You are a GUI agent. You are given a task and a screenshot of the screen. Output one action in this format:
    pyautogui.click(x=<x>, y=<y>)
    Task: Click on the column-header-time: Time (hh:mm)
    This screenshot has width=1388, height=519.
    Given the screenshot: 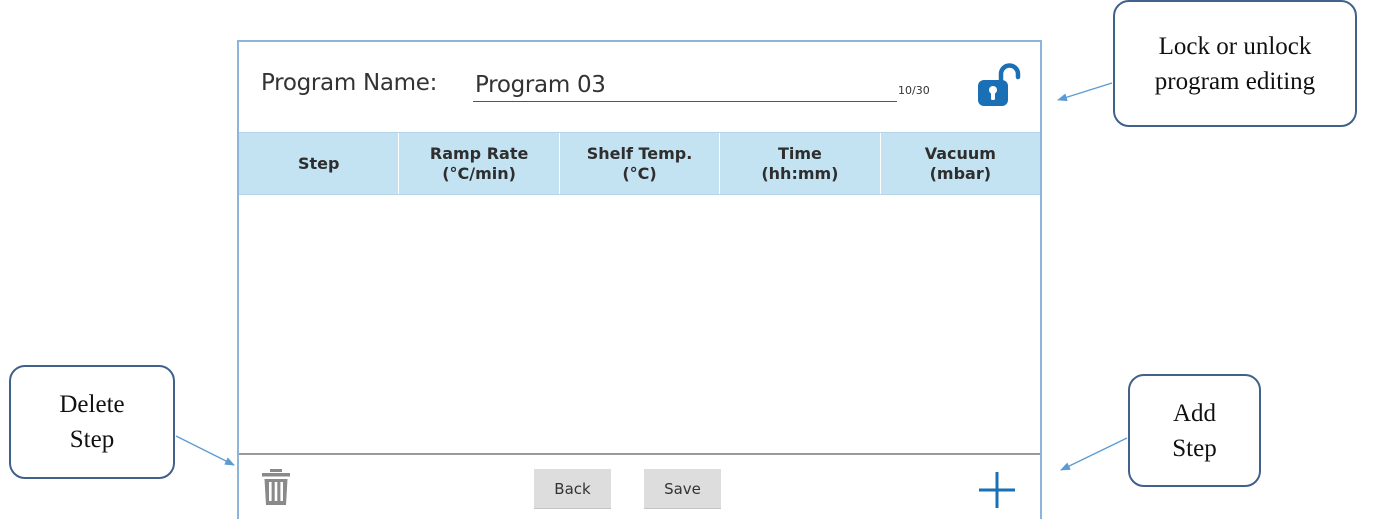 What is the action you would take?
    pyautogui.click(x=800, y=163)
    